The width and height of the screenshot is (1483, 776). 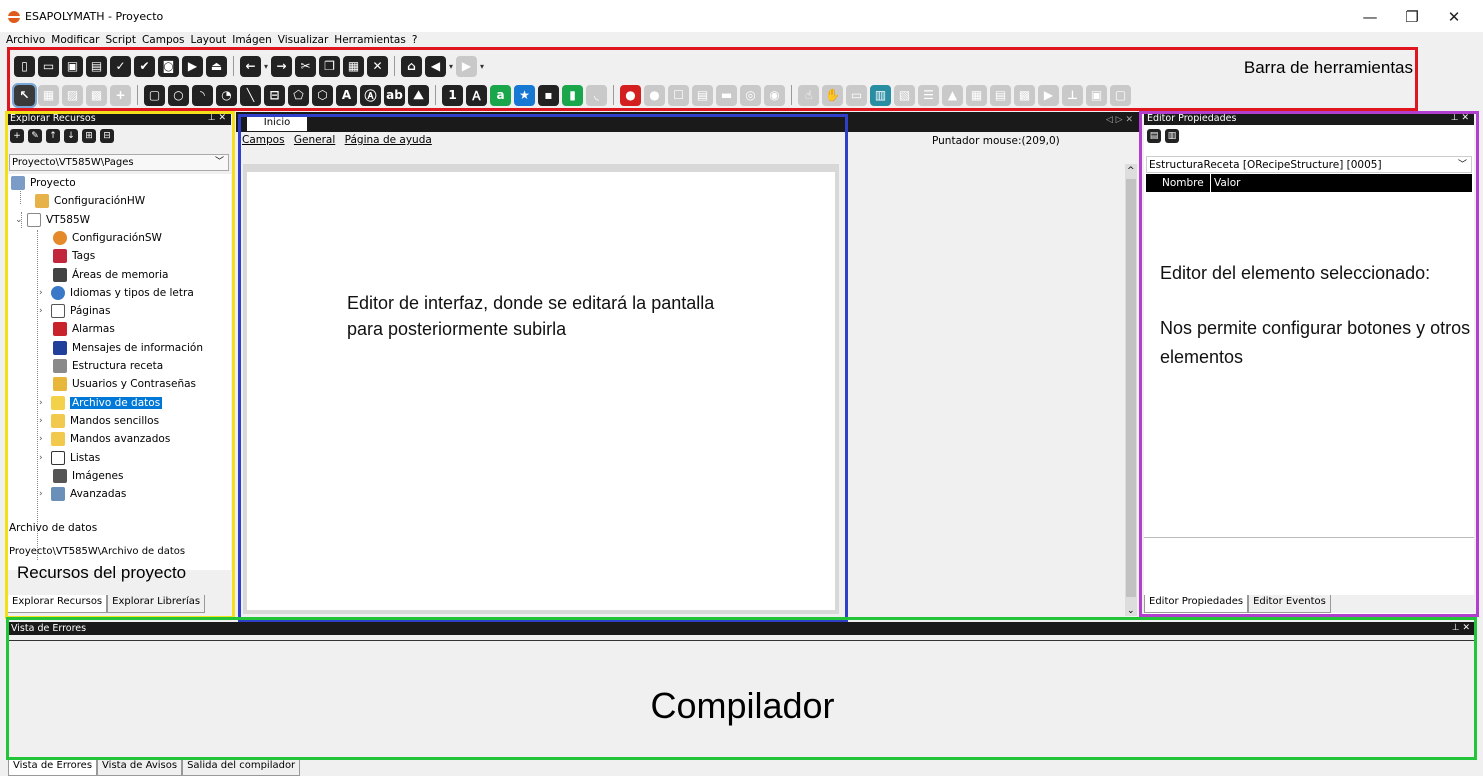 I want to click on list-view-icon: ☰, so click(x=928, y=95).